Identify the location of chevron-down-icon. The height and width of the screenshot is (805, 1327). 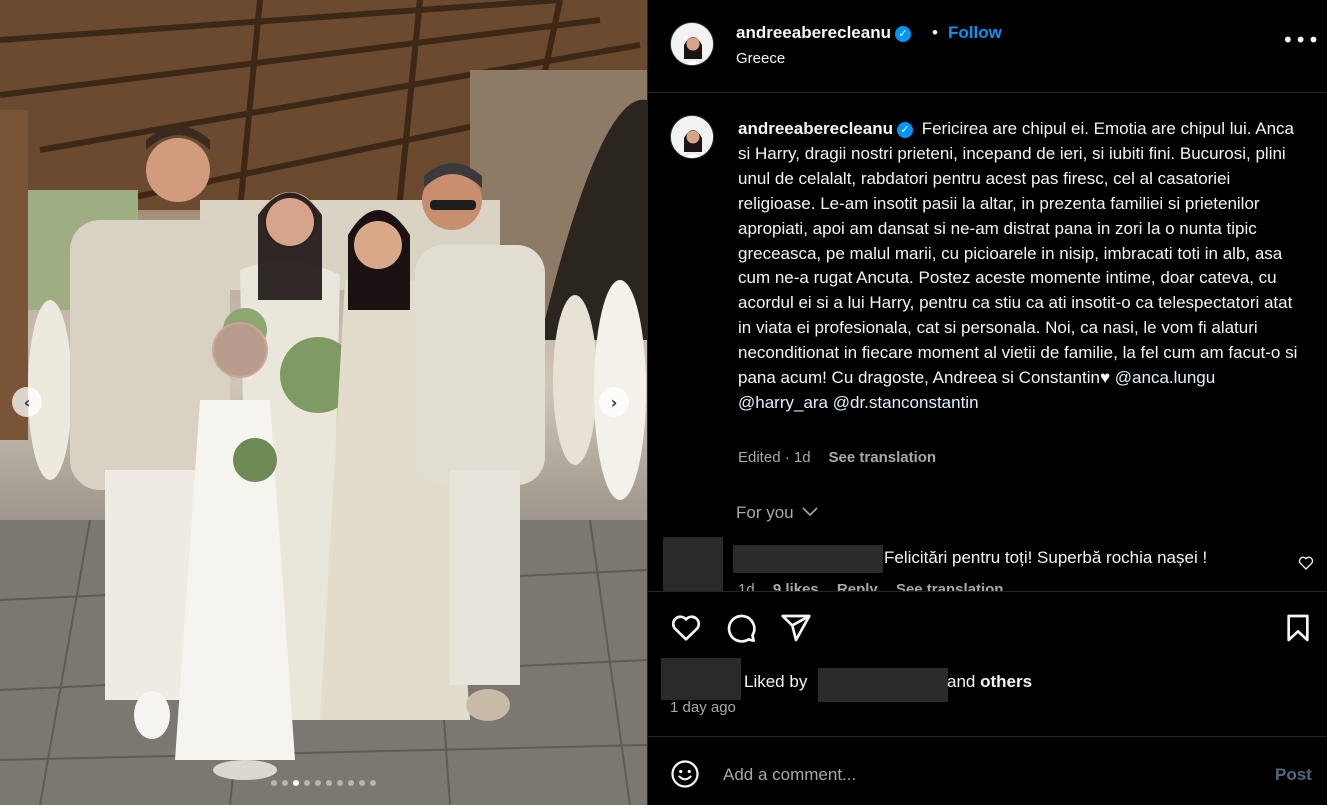
(810, 512).